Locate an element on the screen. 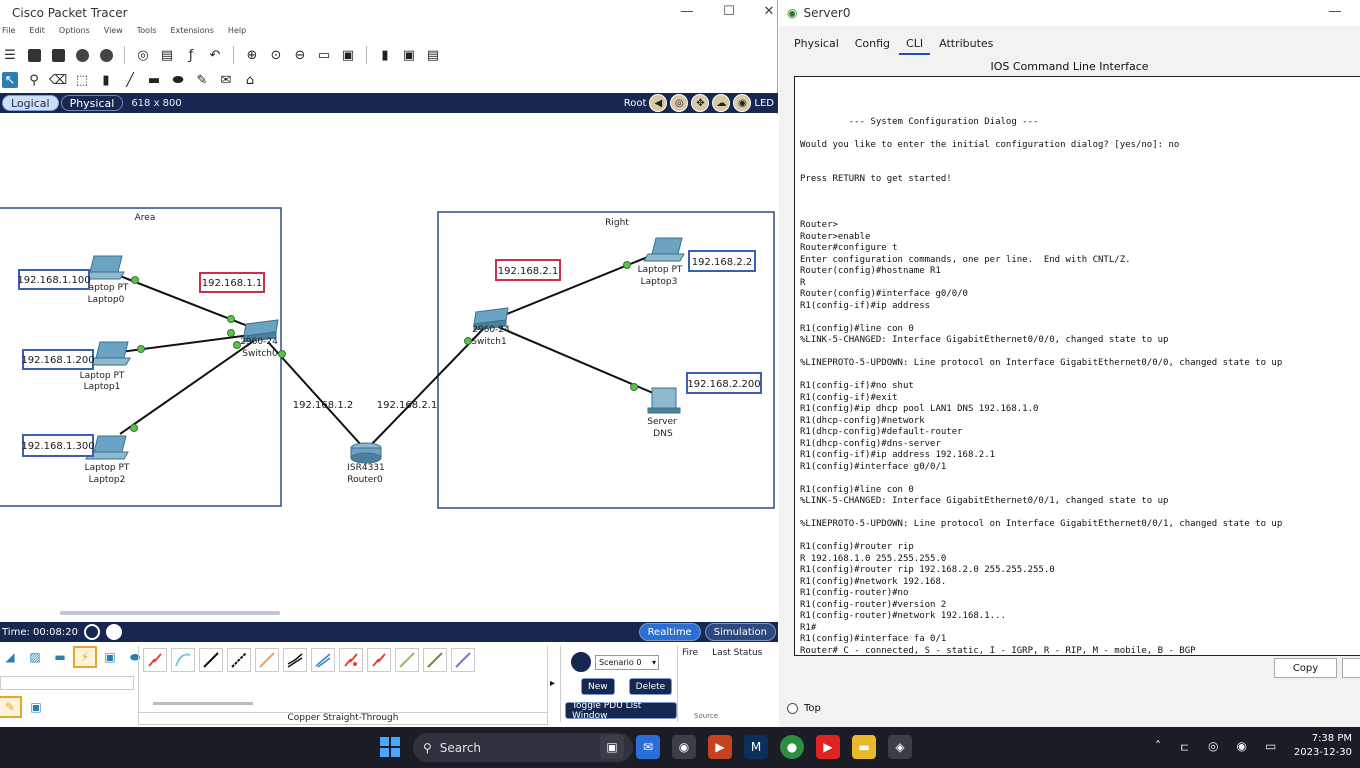 This screenshot has height=768, width=1360. new-cluster-icon: ◎ is located at coordinates (679, 103).